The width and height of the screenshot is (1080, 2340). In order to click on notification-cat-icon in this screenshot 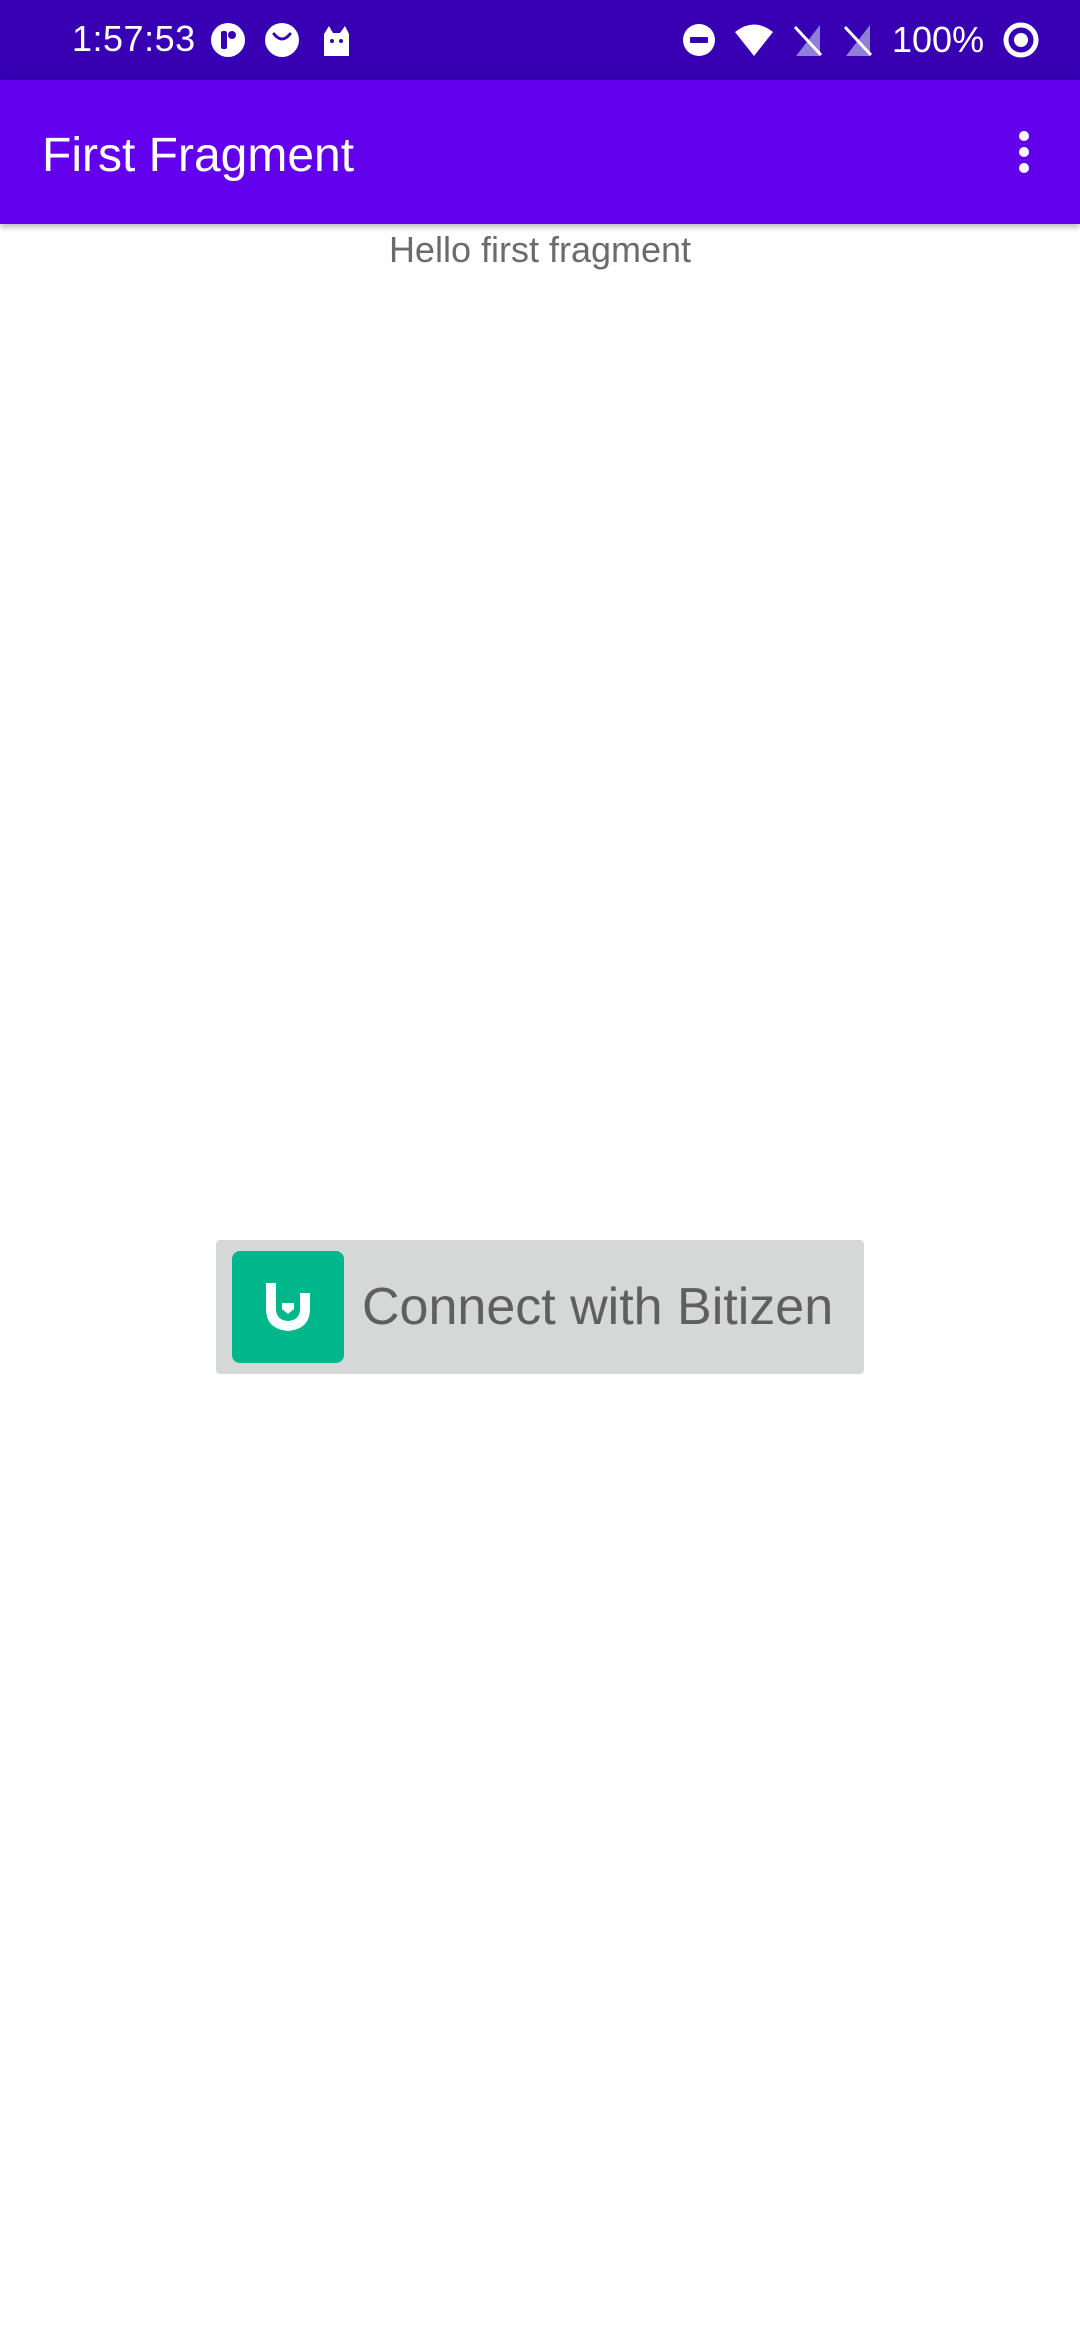, I will do `click(336, 41)`.